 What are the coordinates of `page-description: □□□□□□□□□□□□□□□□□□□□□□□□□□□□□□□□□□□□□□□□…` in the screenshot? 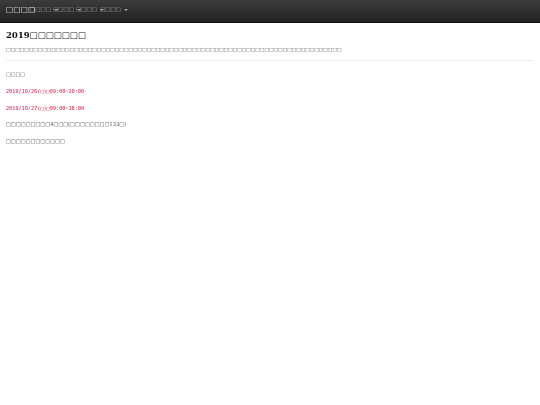 It's located at (174, 50).